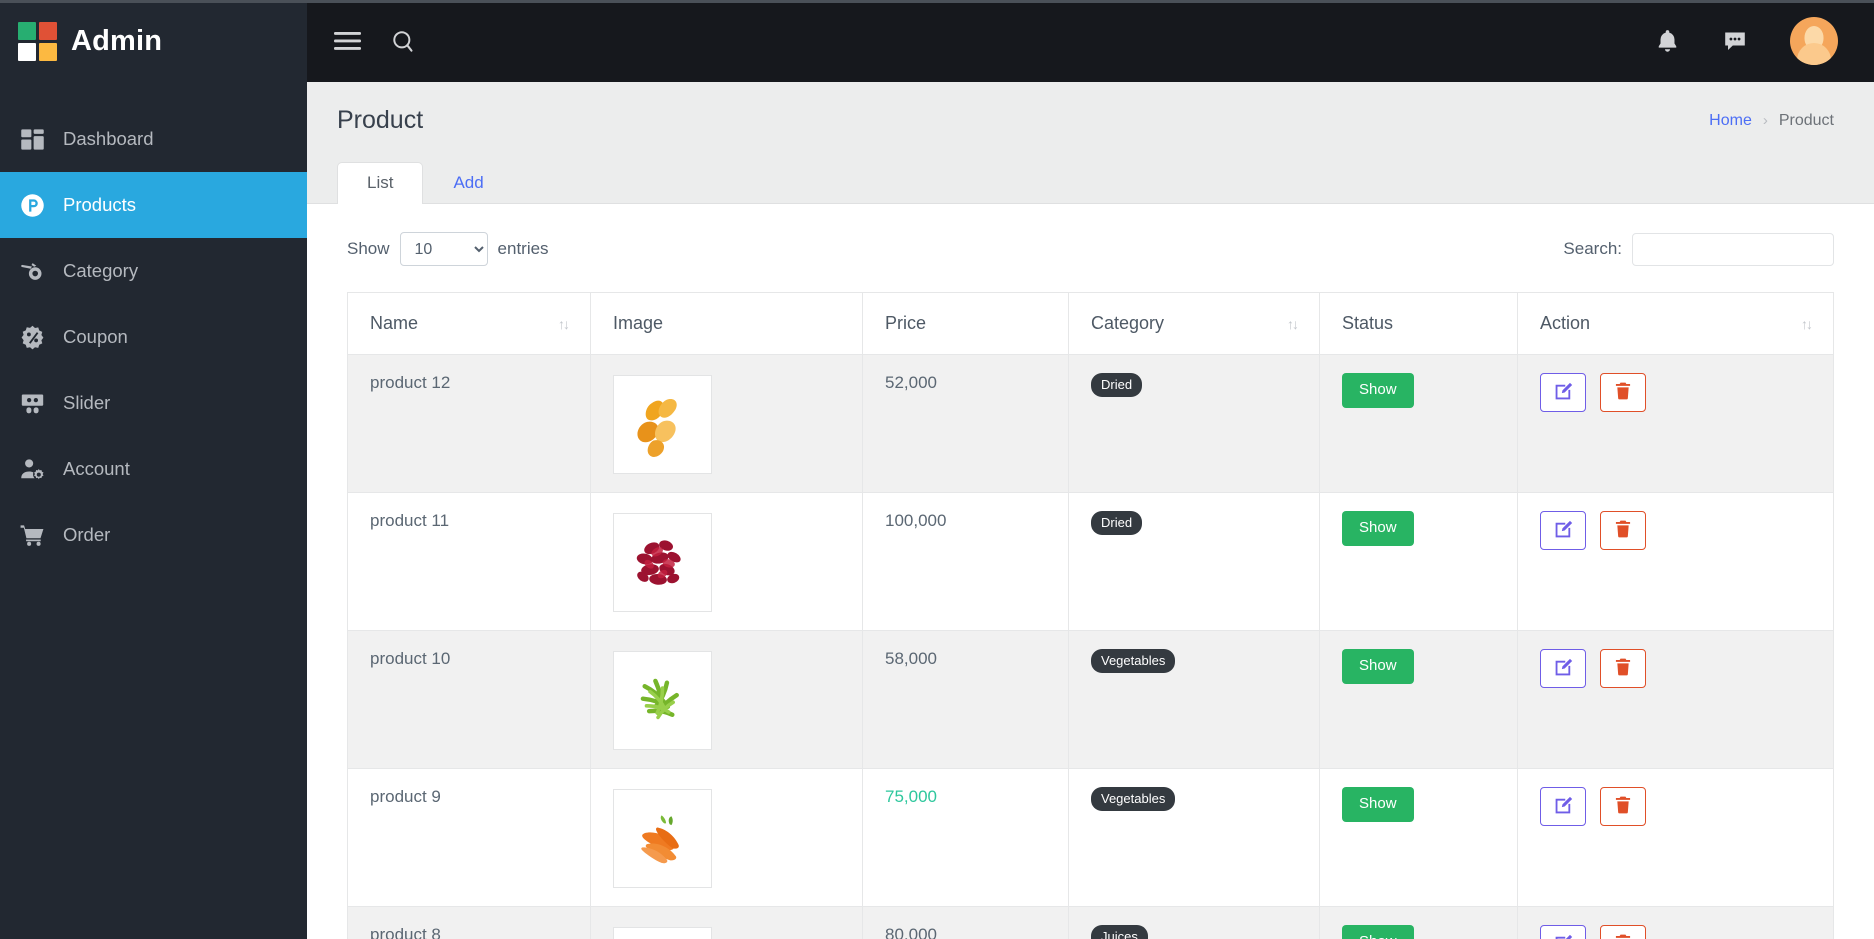 Image resolution: width=1874 pixels, height=939 pixels. Describe the element at coordinates (469, 837) in the screenshot. I see `cell-name: product 9` at that location.